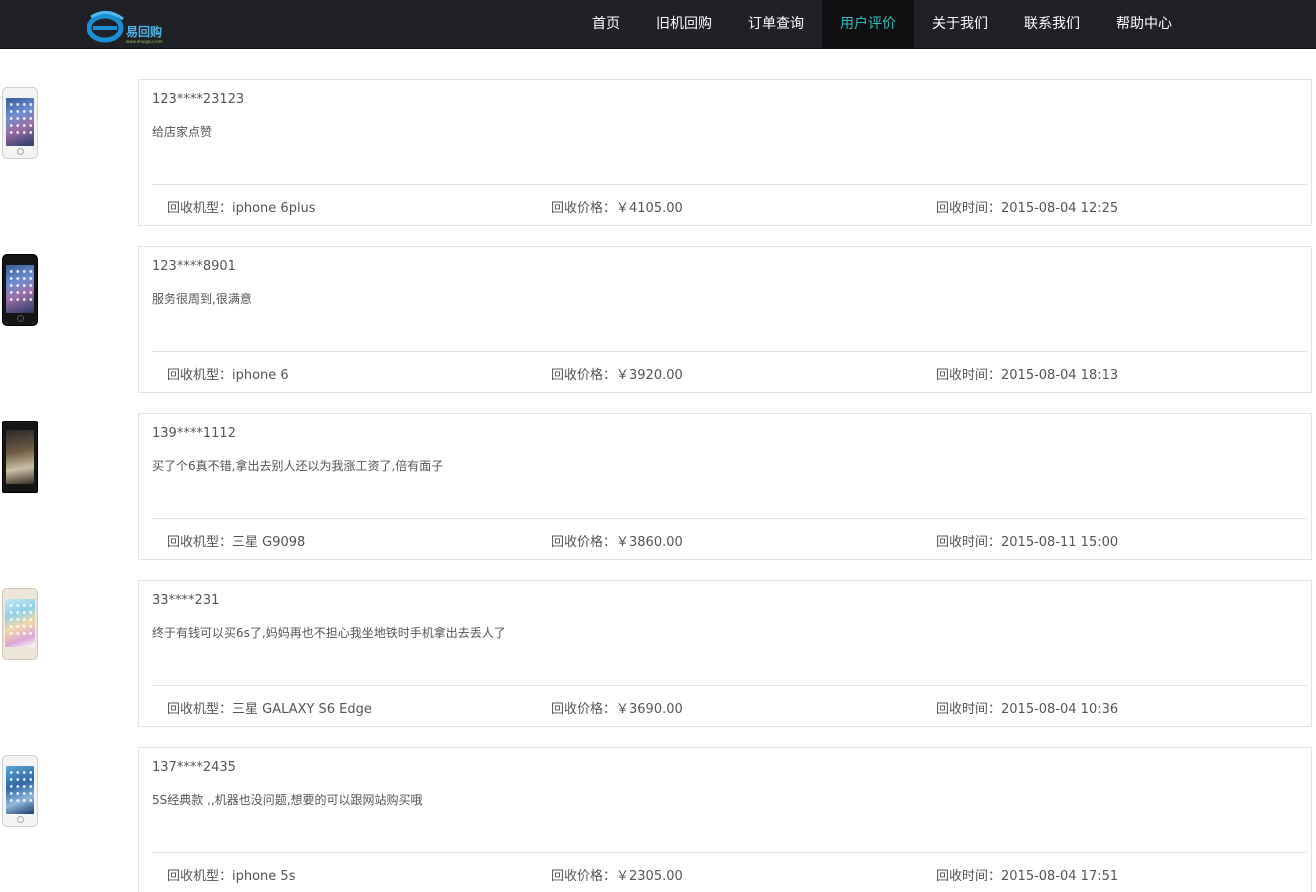 Image resolution: width=1316 pixels, height=892 pixels. I want to click on nav-item-help: 帮助中心, so click(1144, 24).